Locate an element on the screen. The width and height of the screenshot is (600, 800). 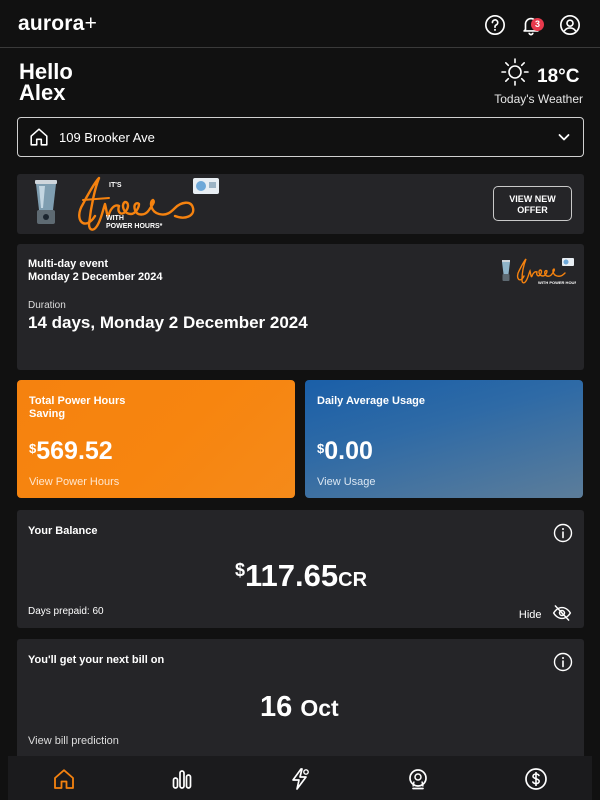
next-bill-date: 16 Oct is located at coordinates (299, 707).